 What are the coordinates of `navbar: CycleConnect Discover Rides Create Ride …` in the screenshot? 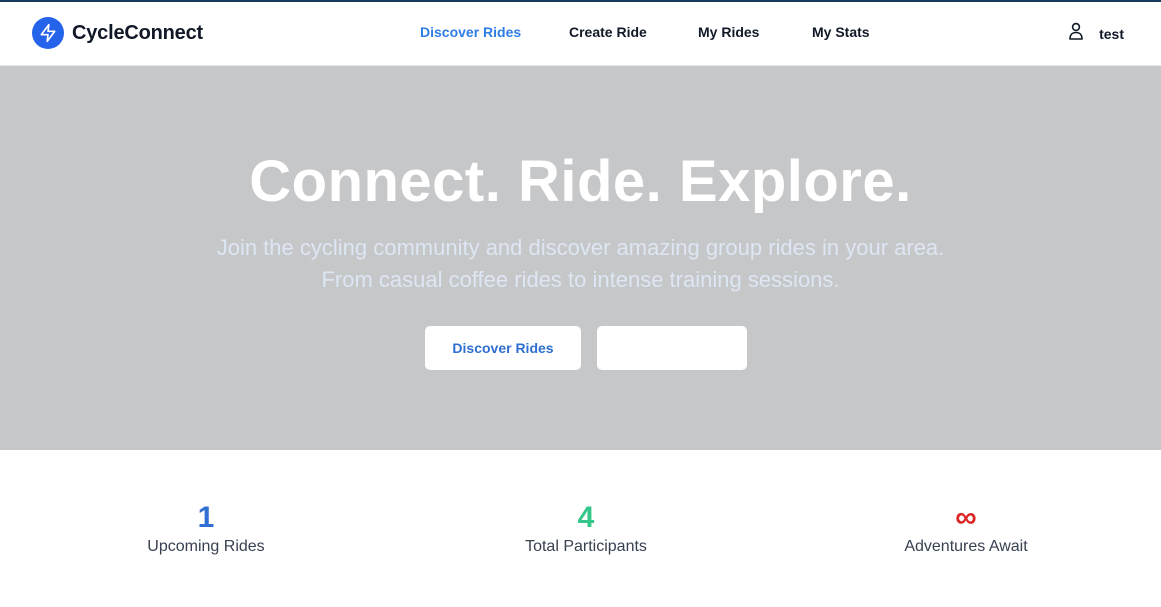 It's located at (580, 34).